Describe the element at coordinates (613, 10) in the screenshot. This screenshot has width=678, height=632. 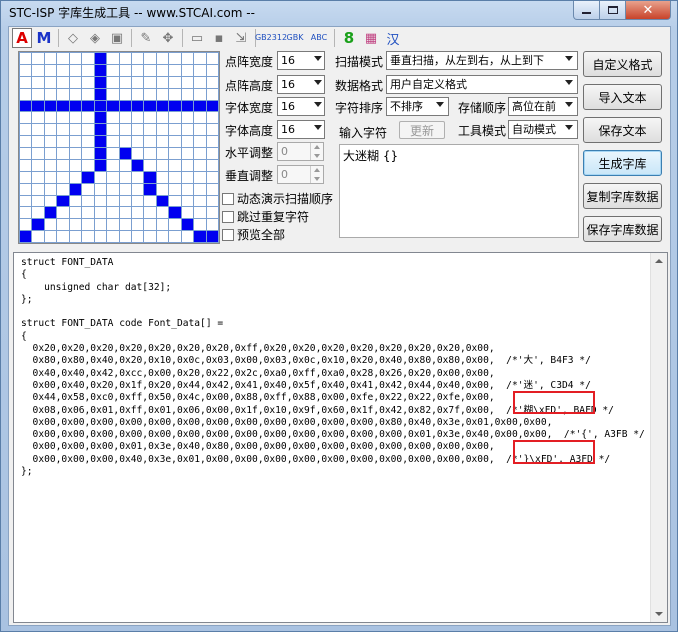
I see `maximize-button` at that location.